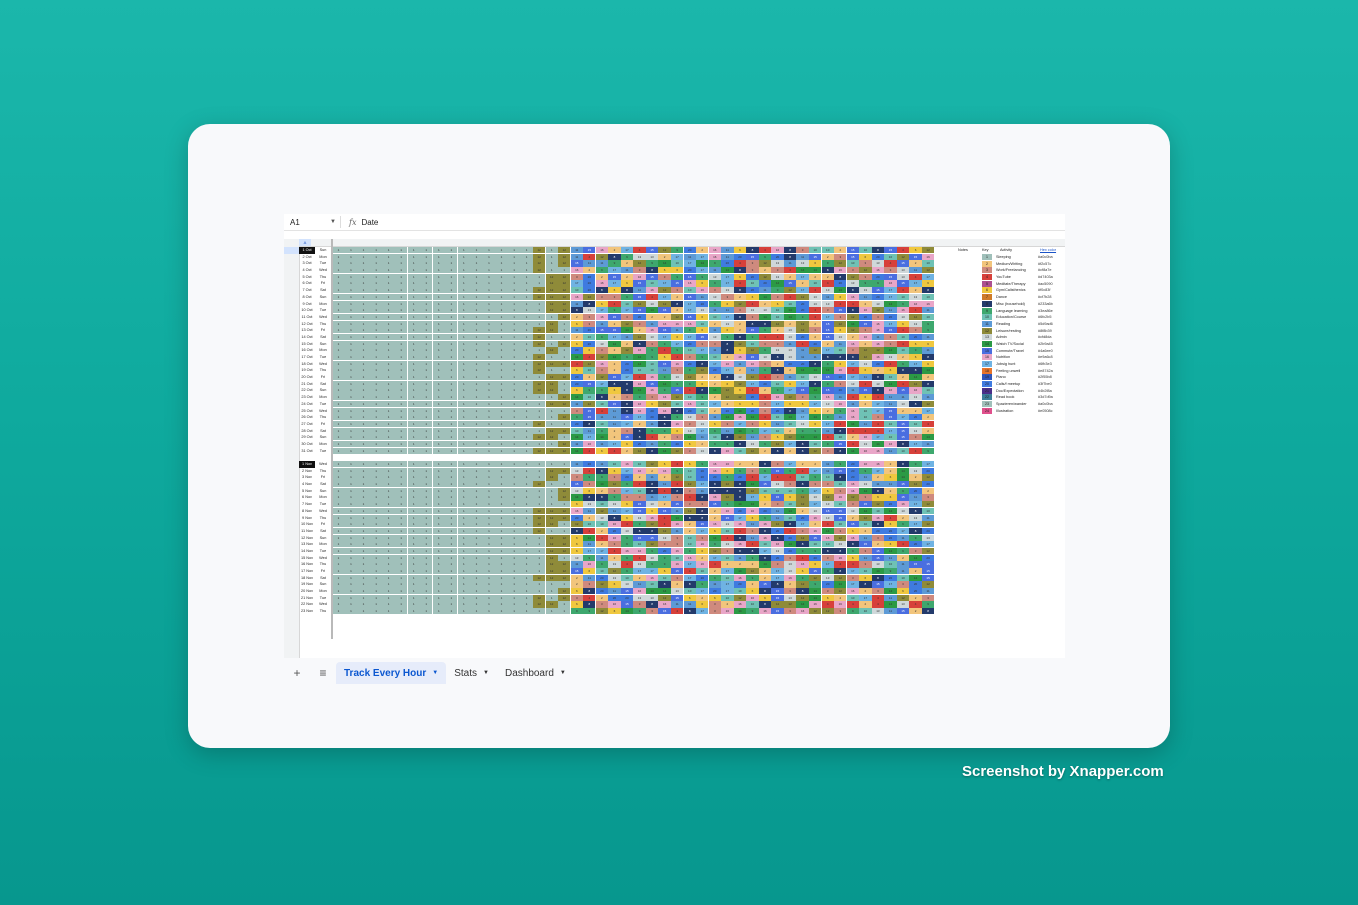 The width and height of the screenshot is (1358, 905). Describe the element at coordinates (307, 297) in the screenshot. I see `date-cell: 8 Oct` at that location.